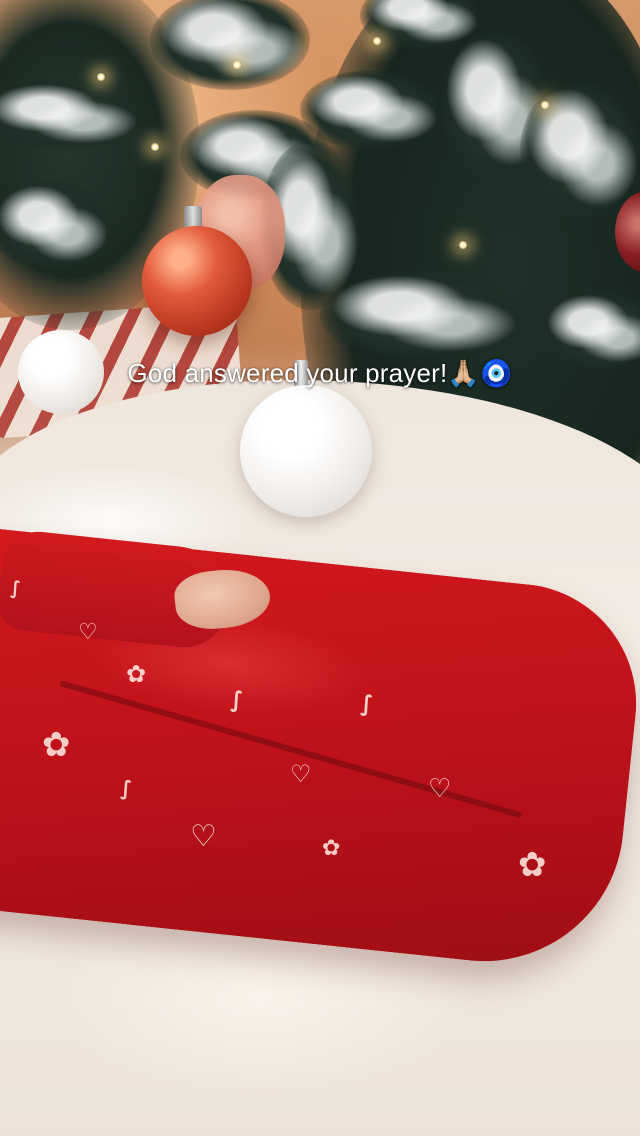  Describe the element at coordinates (197, 281) in the screenshot. I see `red-ornament` at that location.